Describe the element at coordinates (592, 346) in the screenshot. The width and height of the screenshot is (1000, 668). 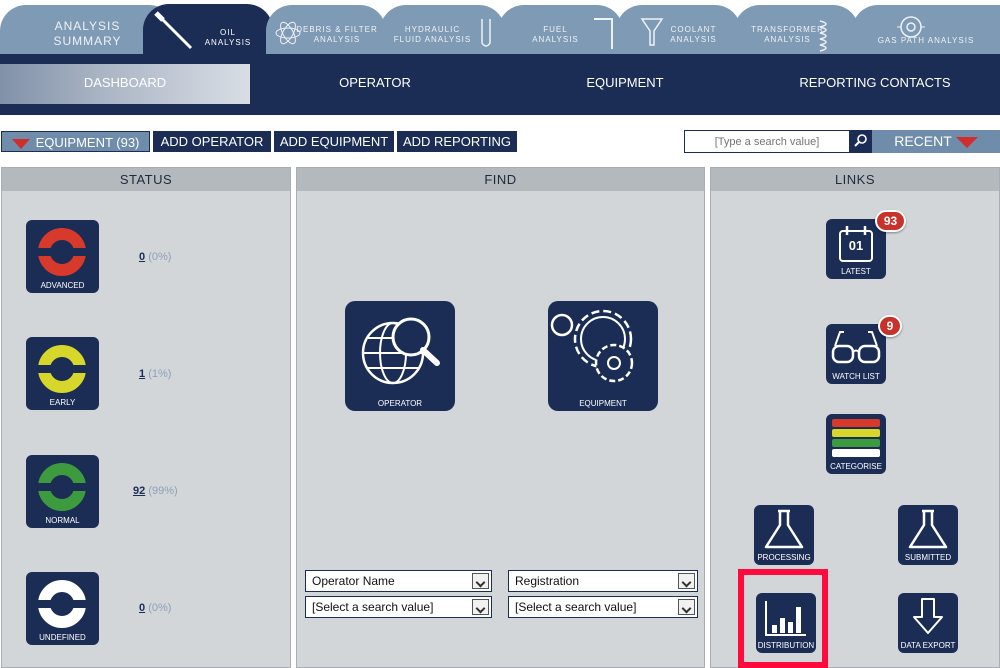
I see `gears-icon` at that location.